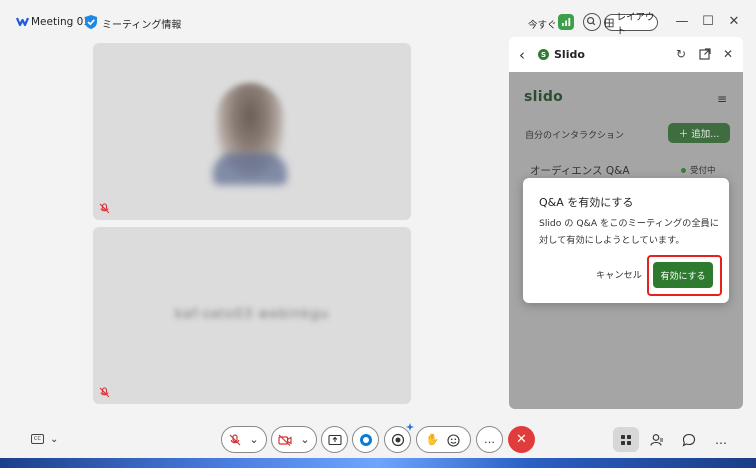  What do you see at coordinates (580, 170) in the screenshot?
I see `audience-qa-title: オーディエンス Q&A` at bounding box center [580, 170].